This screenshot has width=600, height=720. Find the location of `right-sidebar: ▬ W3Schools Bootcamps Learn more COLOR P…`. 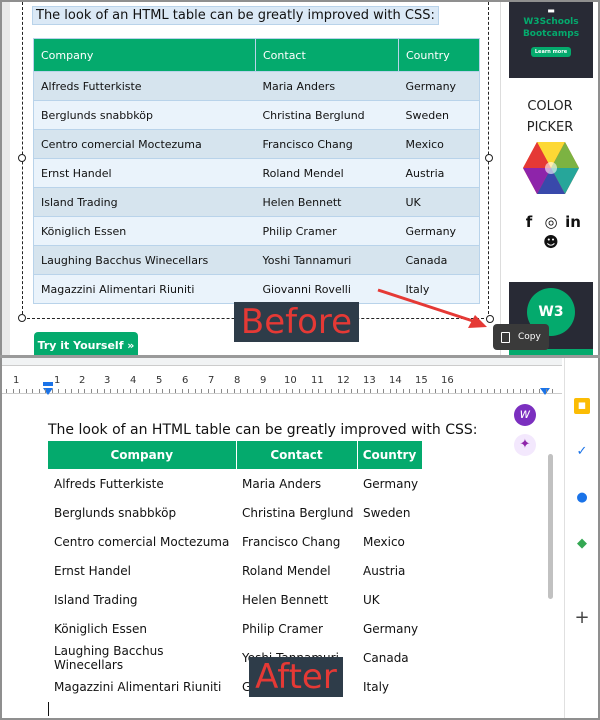

right-sidebar: ▬ W3Schools Bootcamps Learn more COLOR P… is located at coordinates (549, 179).